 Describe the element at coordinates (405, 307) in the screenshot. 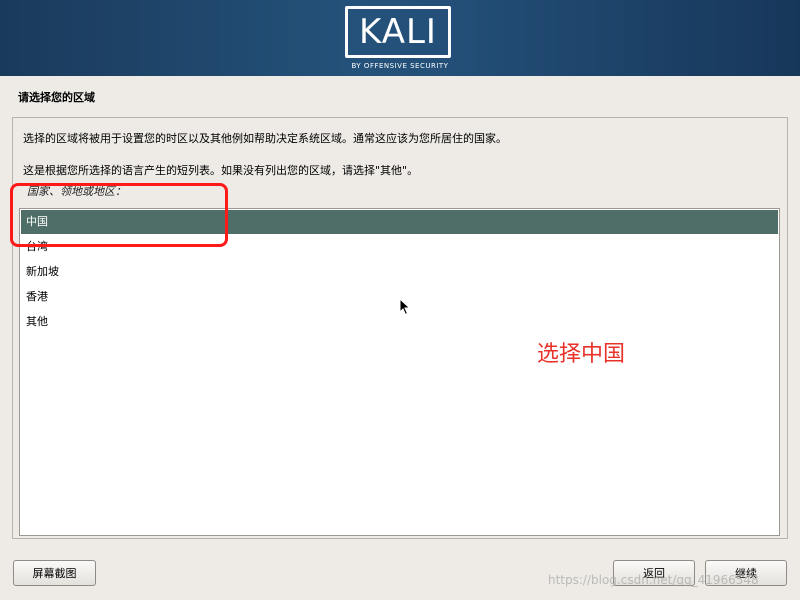

I see `mouse-pointer-icon` at that location.